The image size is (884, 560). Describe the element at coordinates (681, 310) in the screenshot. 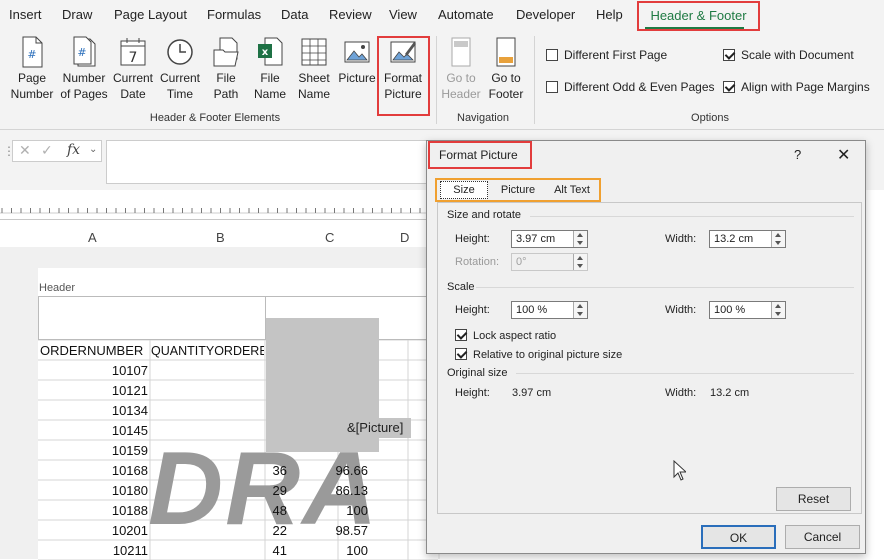

I see `scale-width-label: Width:` at that location.